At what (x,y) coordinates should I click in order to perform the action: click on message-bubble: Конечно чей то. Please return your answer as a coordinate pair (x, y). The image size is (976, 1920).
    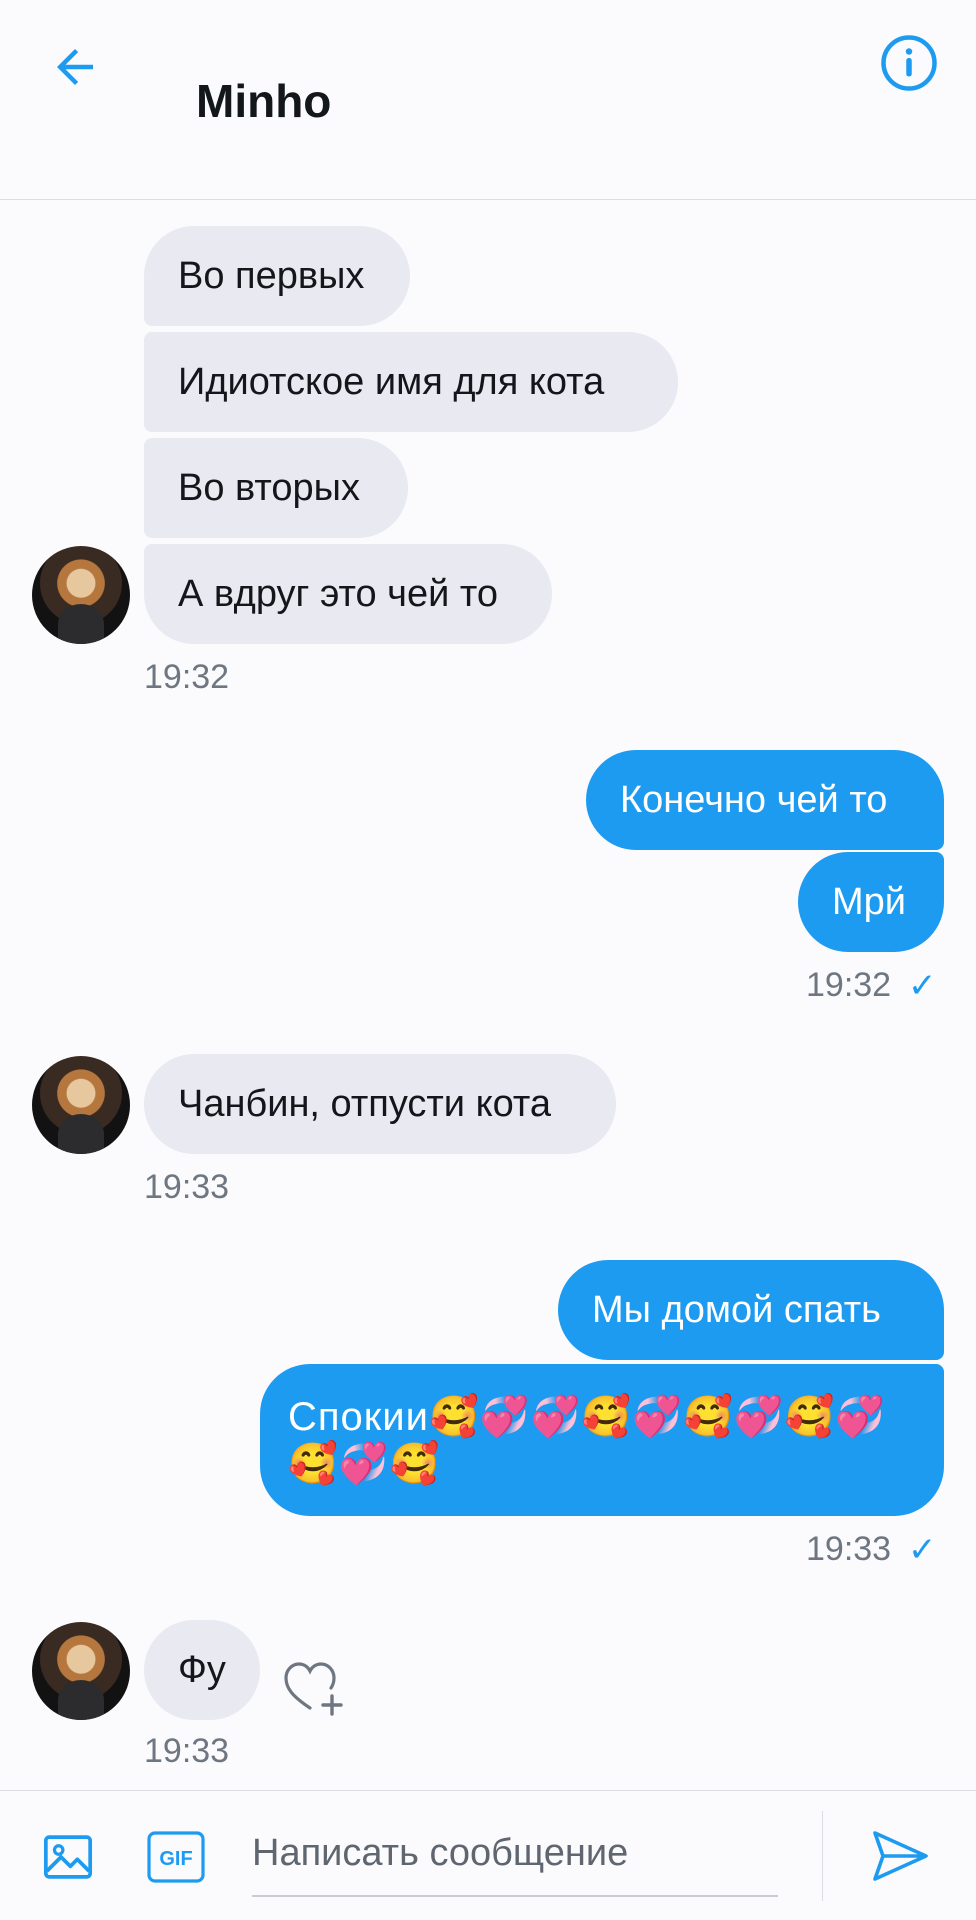
    Looking at the image, I should click on (765, 800).